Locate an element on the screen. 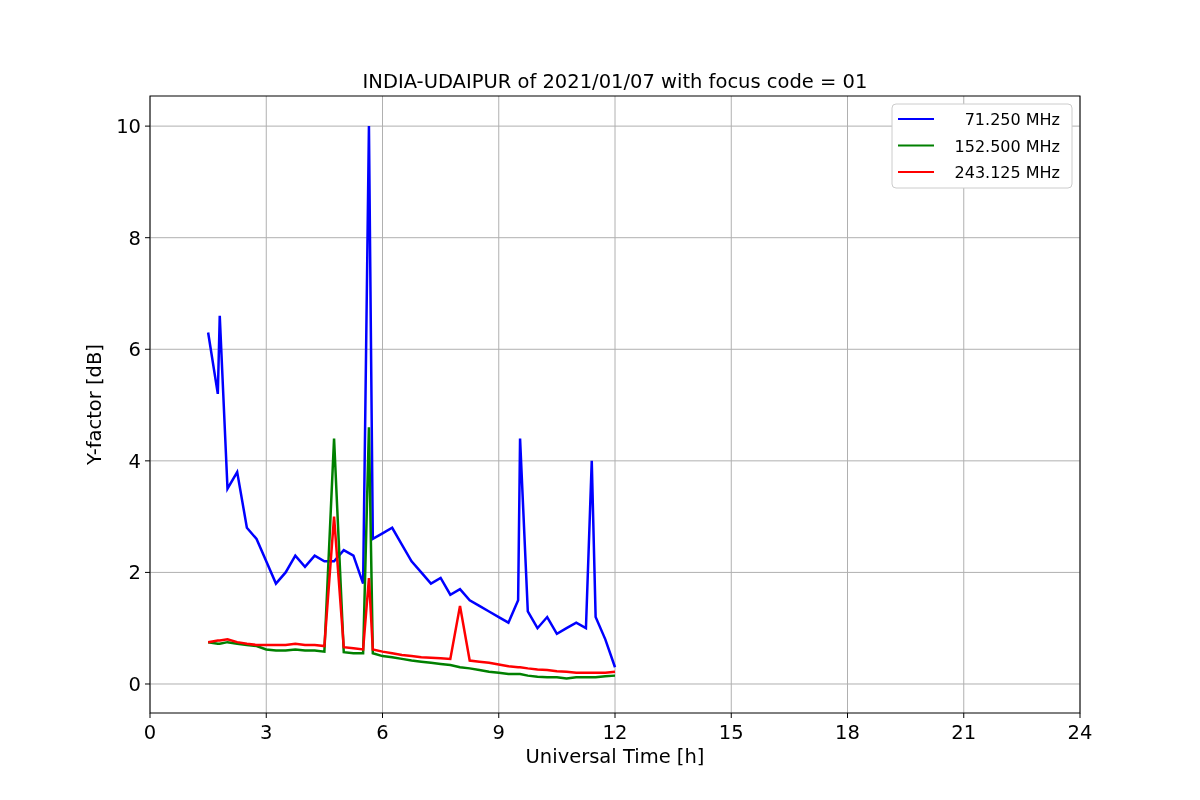  x-tick-label: 0 is located at coordinates (150, 732).